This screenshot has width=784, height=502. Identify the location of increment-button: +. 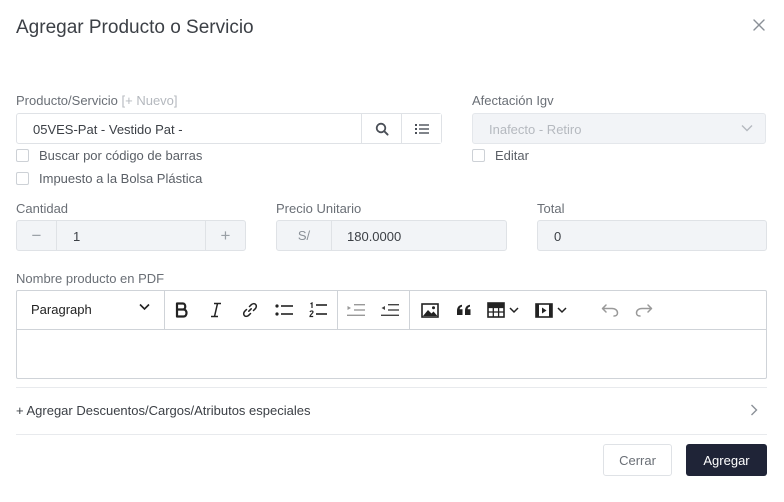
(225, 235).